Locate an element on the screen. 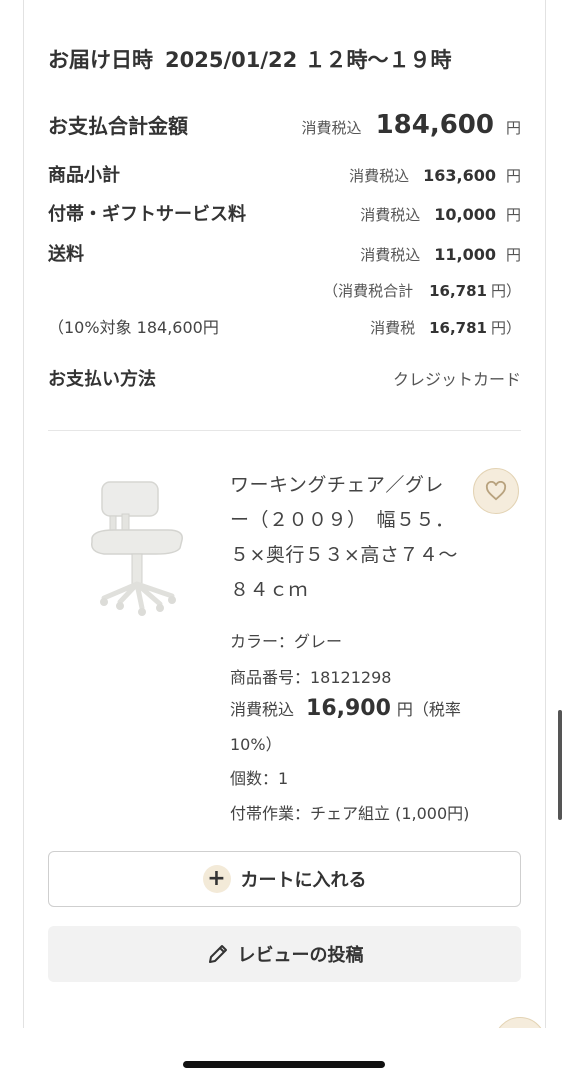 The width and height of the screenshot is (568, 1080). gift-fee-amount: 10,000 is located at coordinates (465, 214).